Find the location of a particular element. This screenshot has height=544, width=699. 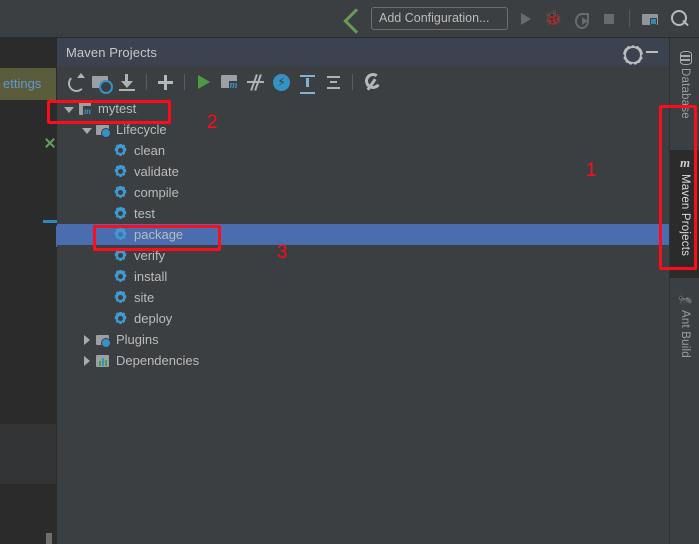

tree-row-test: test is located at coordinates (363, 213).